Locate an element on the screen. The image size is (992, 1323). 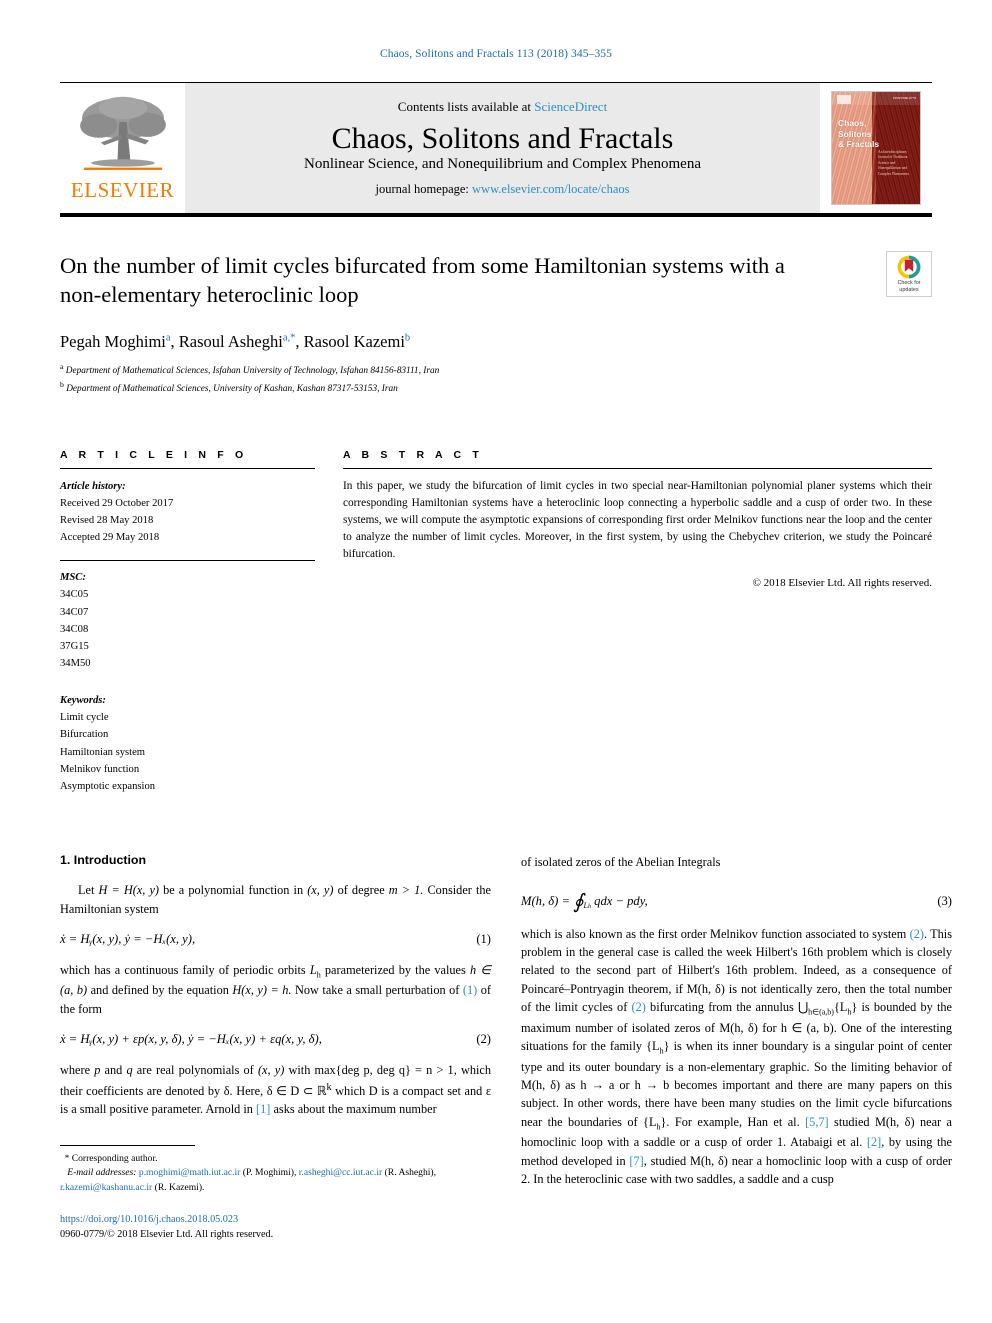
citation-ref-1: [1] is located at coordinates (263, 1109).